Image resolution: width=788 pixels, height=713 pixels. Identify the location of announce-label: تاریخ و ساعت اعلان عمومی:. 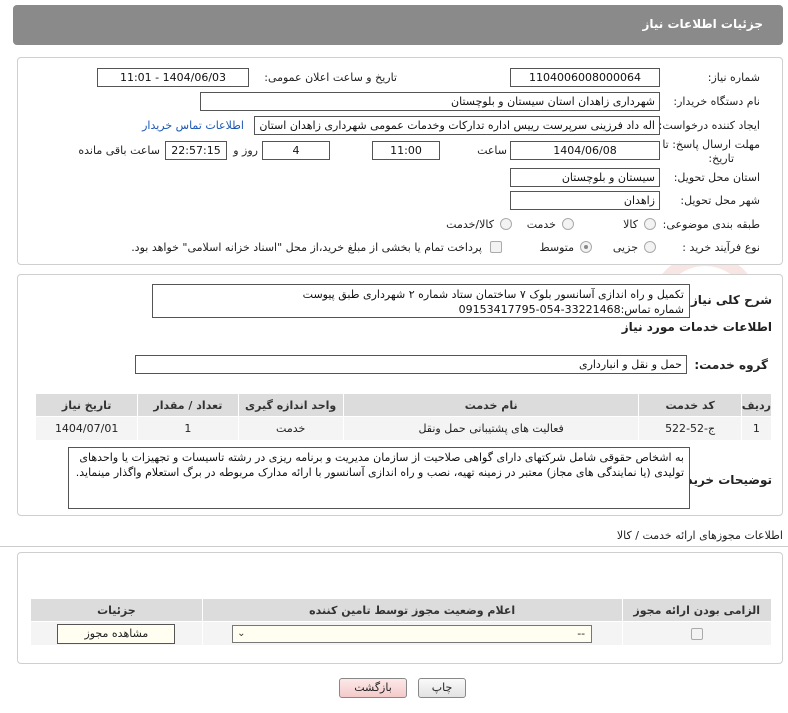
(330, 77).